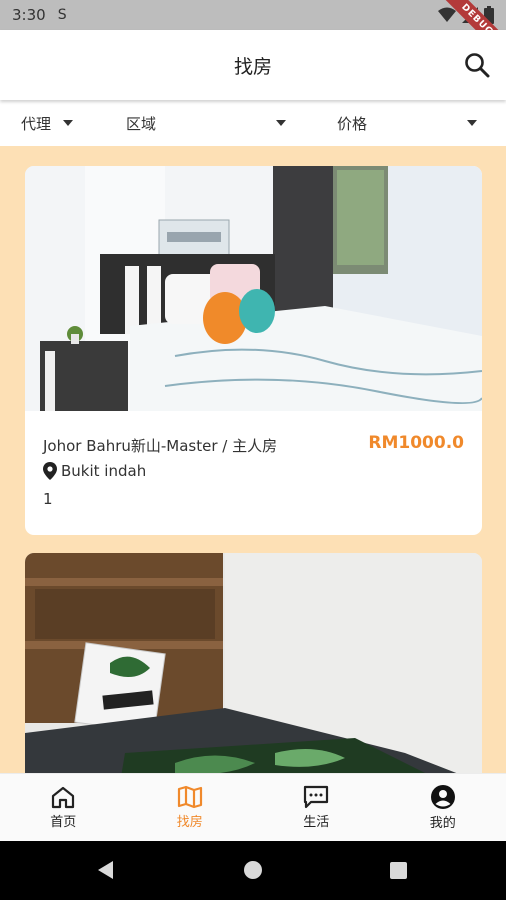 This screenshot has width=506, height=900. Describe the element at coordinates (206, 123) in the screenshot. I see `filter-area: 区域` at that location.